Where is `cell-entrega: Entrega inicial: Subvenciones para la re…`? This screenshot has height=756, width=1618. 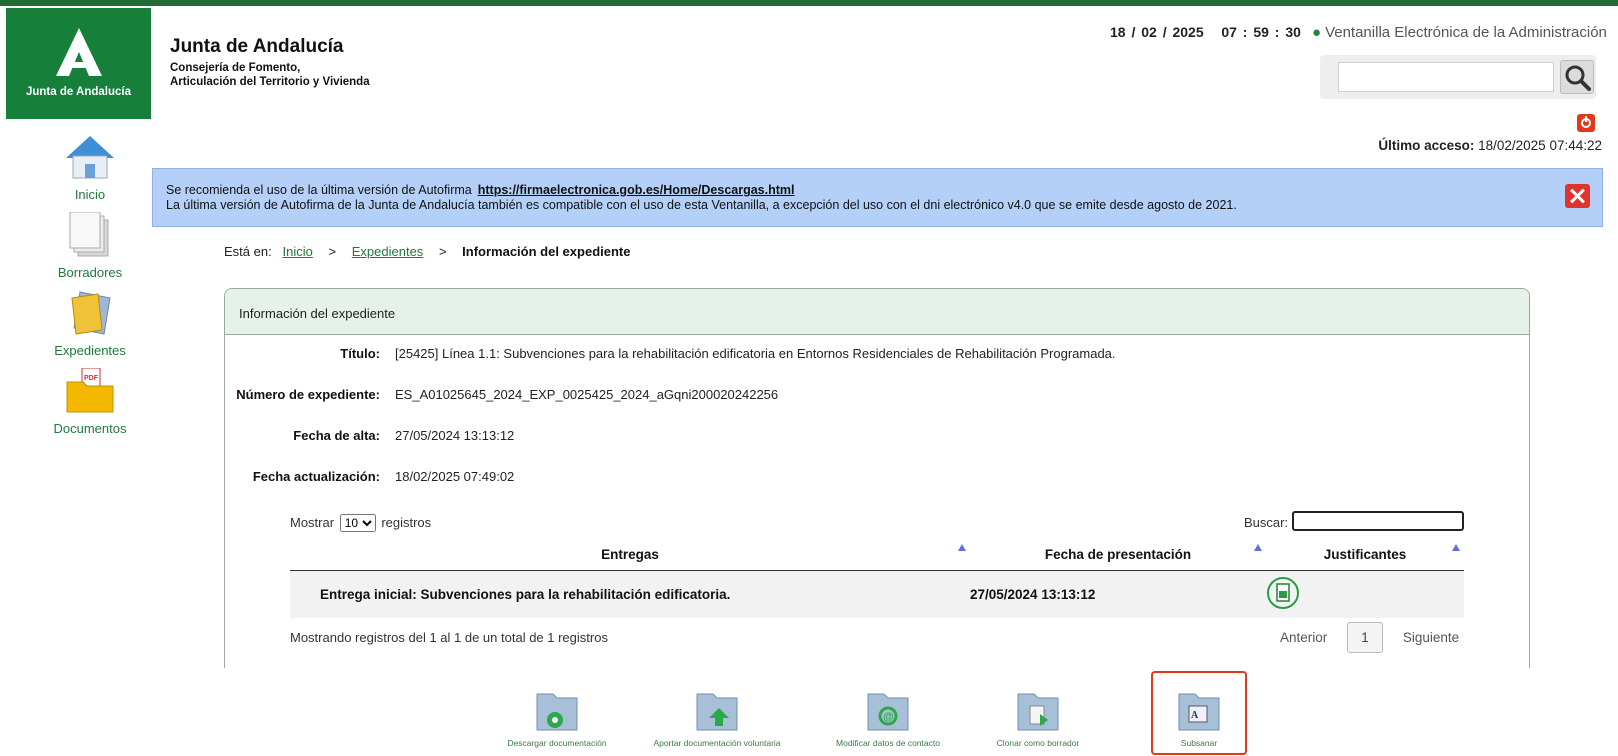 cell-entrega: Entrega inicial: Subvenciones para la re… is located at coordinates (630, 594).